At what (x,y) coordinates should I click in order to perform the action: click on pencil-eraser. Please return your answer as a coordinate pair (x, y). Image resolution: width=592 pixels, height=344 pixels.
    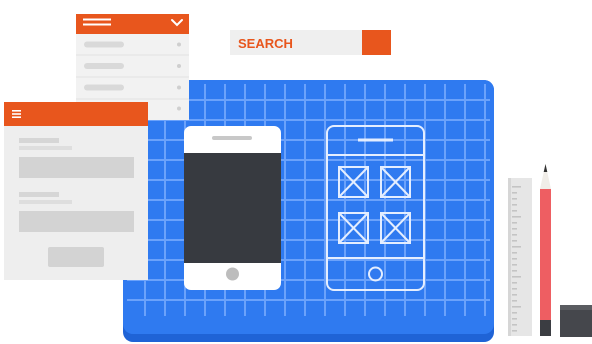
    Looking at the image, I should click on (545, 328).